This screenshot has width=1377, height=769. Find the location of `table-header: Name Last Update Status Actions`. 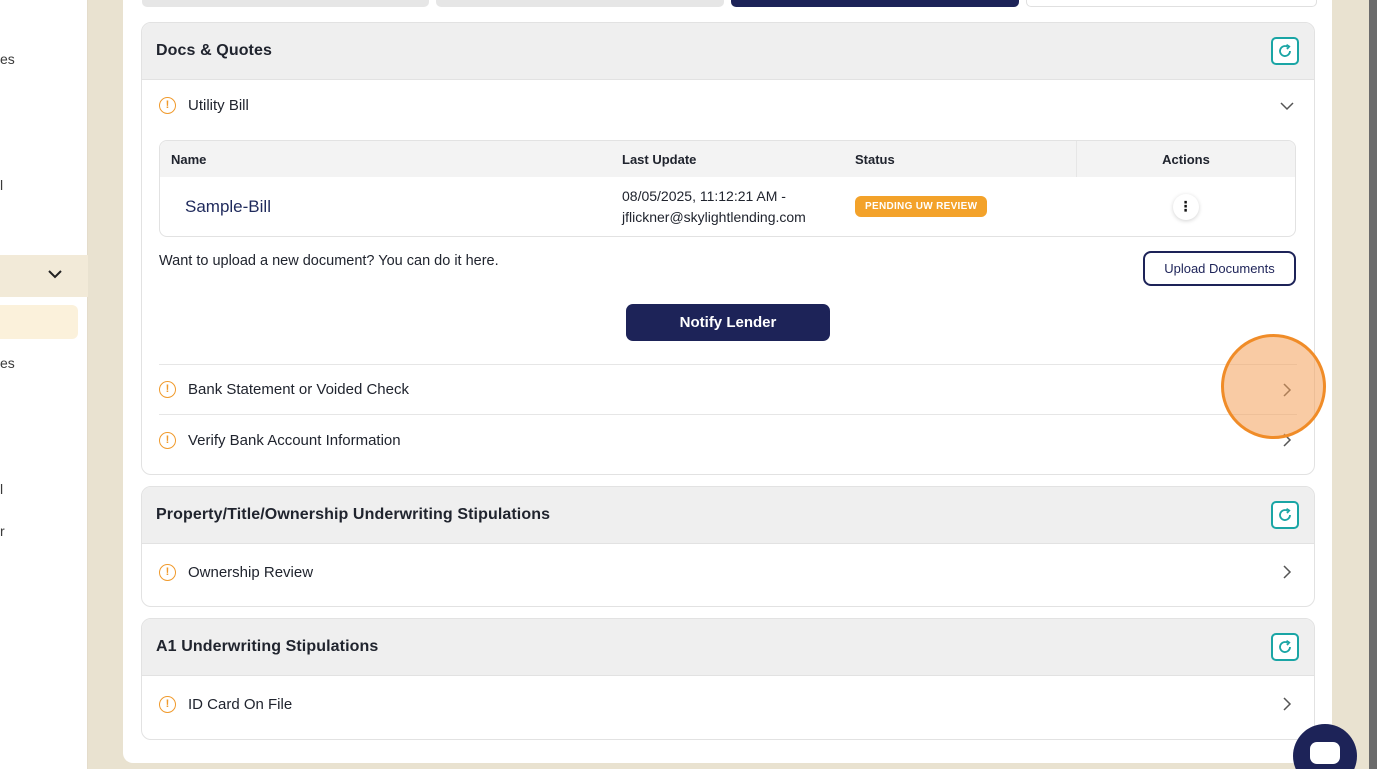

table-header: Name Last Update Status Actions is located at coordinates (727, 159).